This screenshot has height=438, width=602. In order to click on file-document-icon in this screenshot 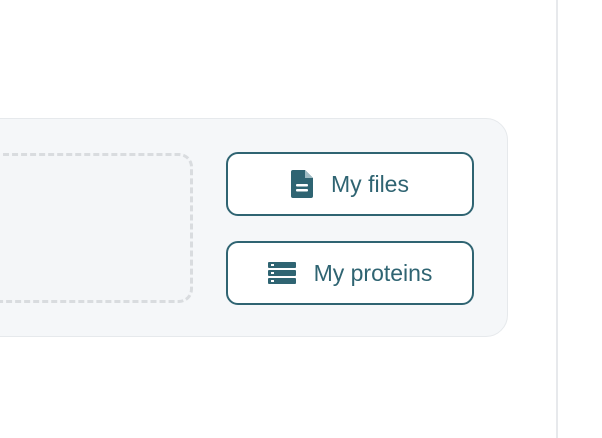, I will do `click(302, 184)`.